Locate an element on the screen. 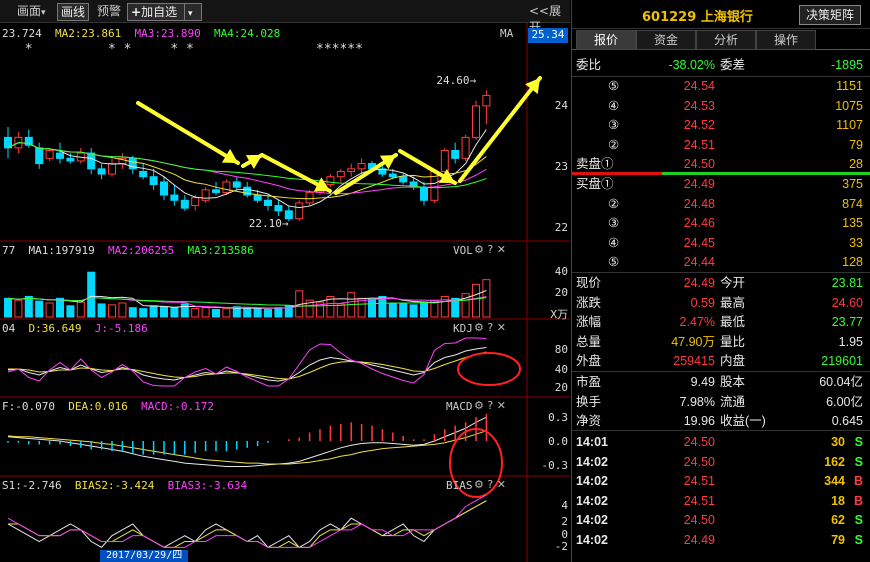 The height and width of the screenshot is (562, 870). tick-time: 14:02 is located at coordinates (592, 500).